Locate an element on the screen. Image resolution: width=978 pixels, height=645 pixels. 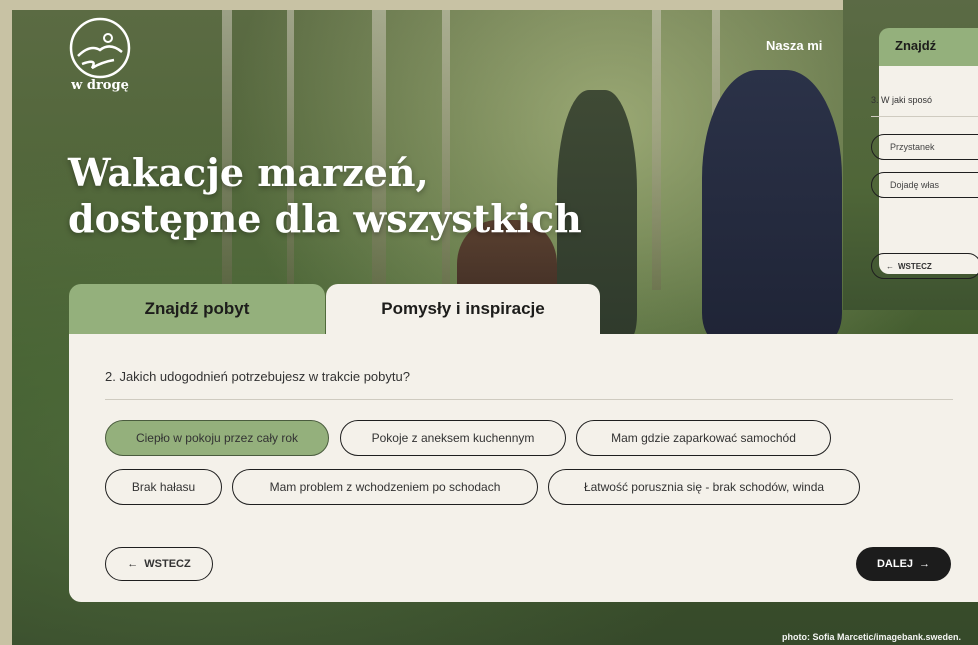
divider is located at coordinates (529, 399).